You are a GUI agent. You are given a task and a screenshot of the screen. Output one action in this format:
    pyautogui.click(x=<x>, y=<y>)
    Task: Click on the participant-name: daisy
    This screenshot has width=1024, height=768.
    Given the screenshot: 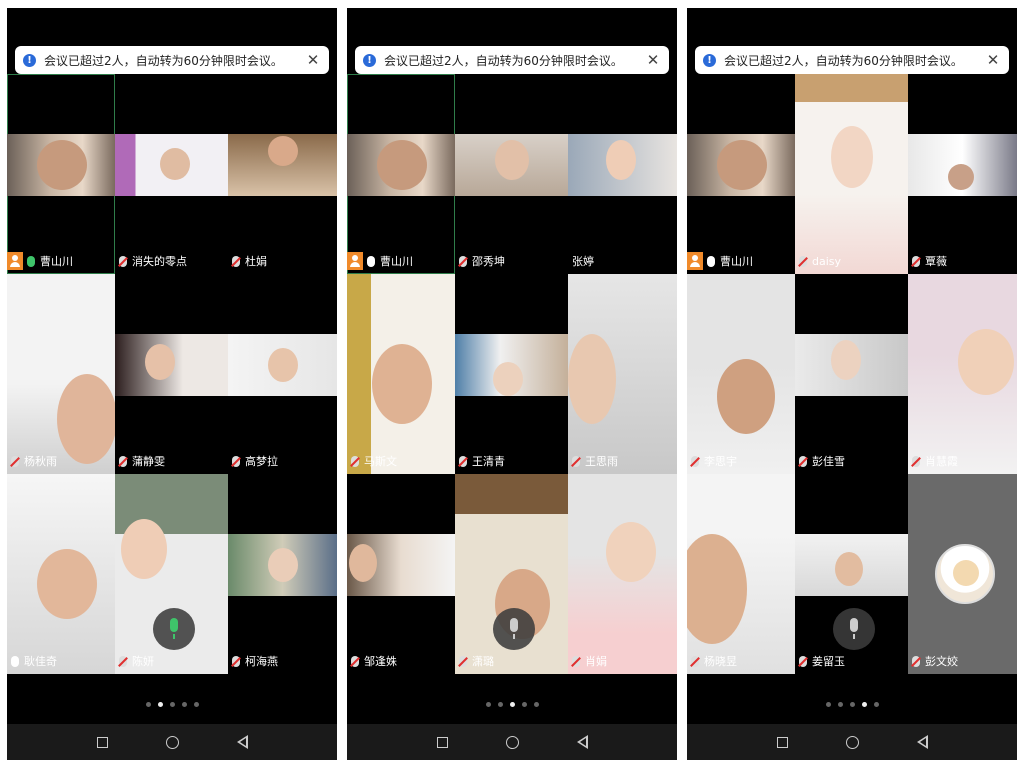 What is the action you would take?
    pyautogui.click(x=827, y=261)
    